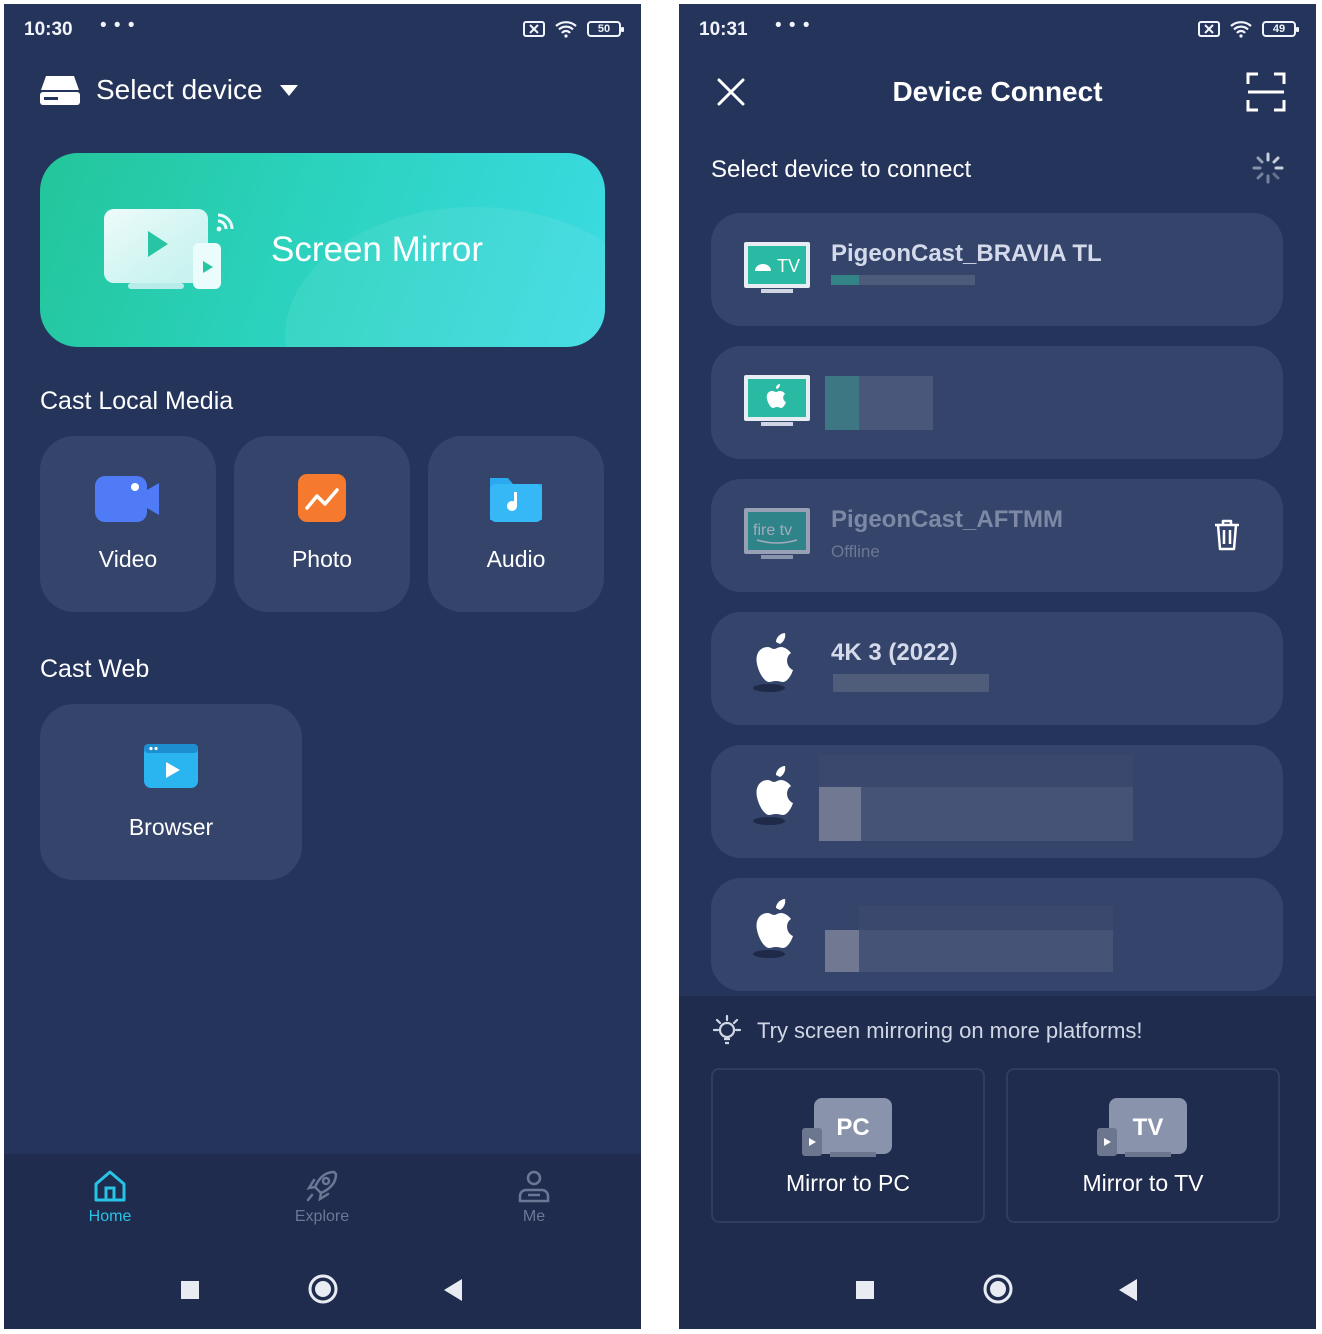 Image resolution: width=1322 pixels, height=1334 pixels. I want to click on status-bar: 10:31 • • • 49, so click(997, 30).